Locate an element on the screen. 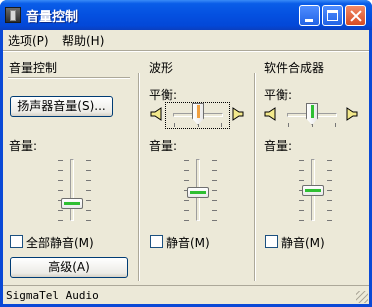  master-volume-label: 音量: is located at coordinates (23, 146).